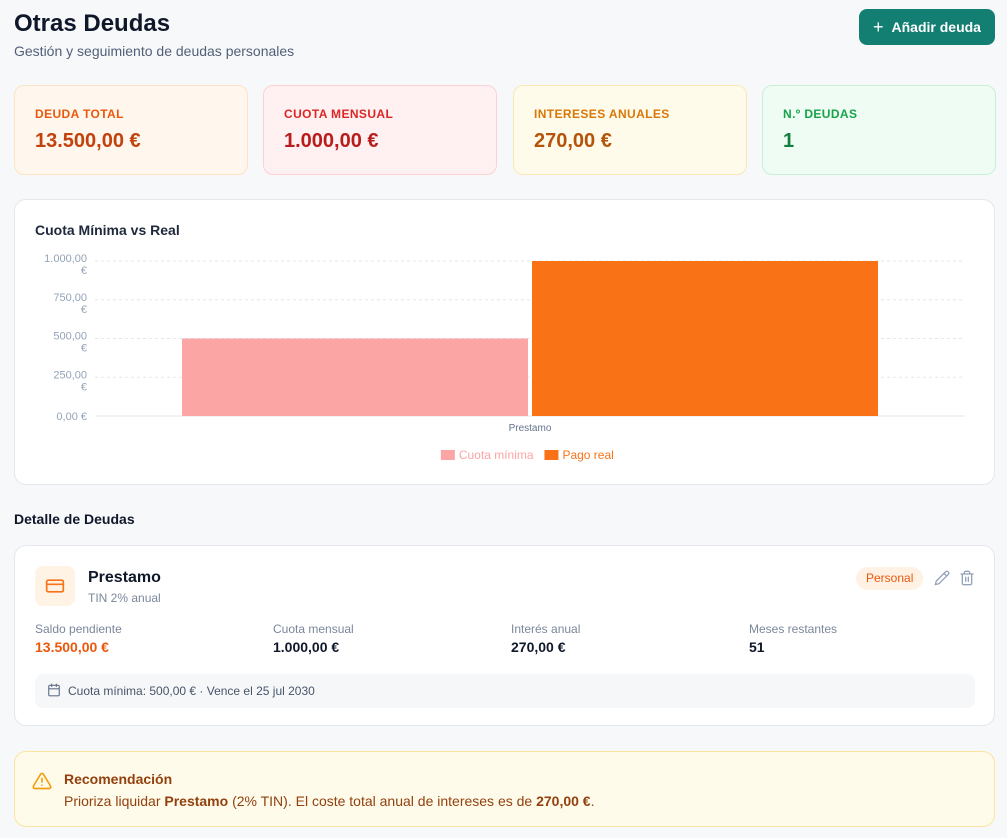 The width and height of the screenshot is (1007, 838). I want to click on trash-icon, so click(967, 578).